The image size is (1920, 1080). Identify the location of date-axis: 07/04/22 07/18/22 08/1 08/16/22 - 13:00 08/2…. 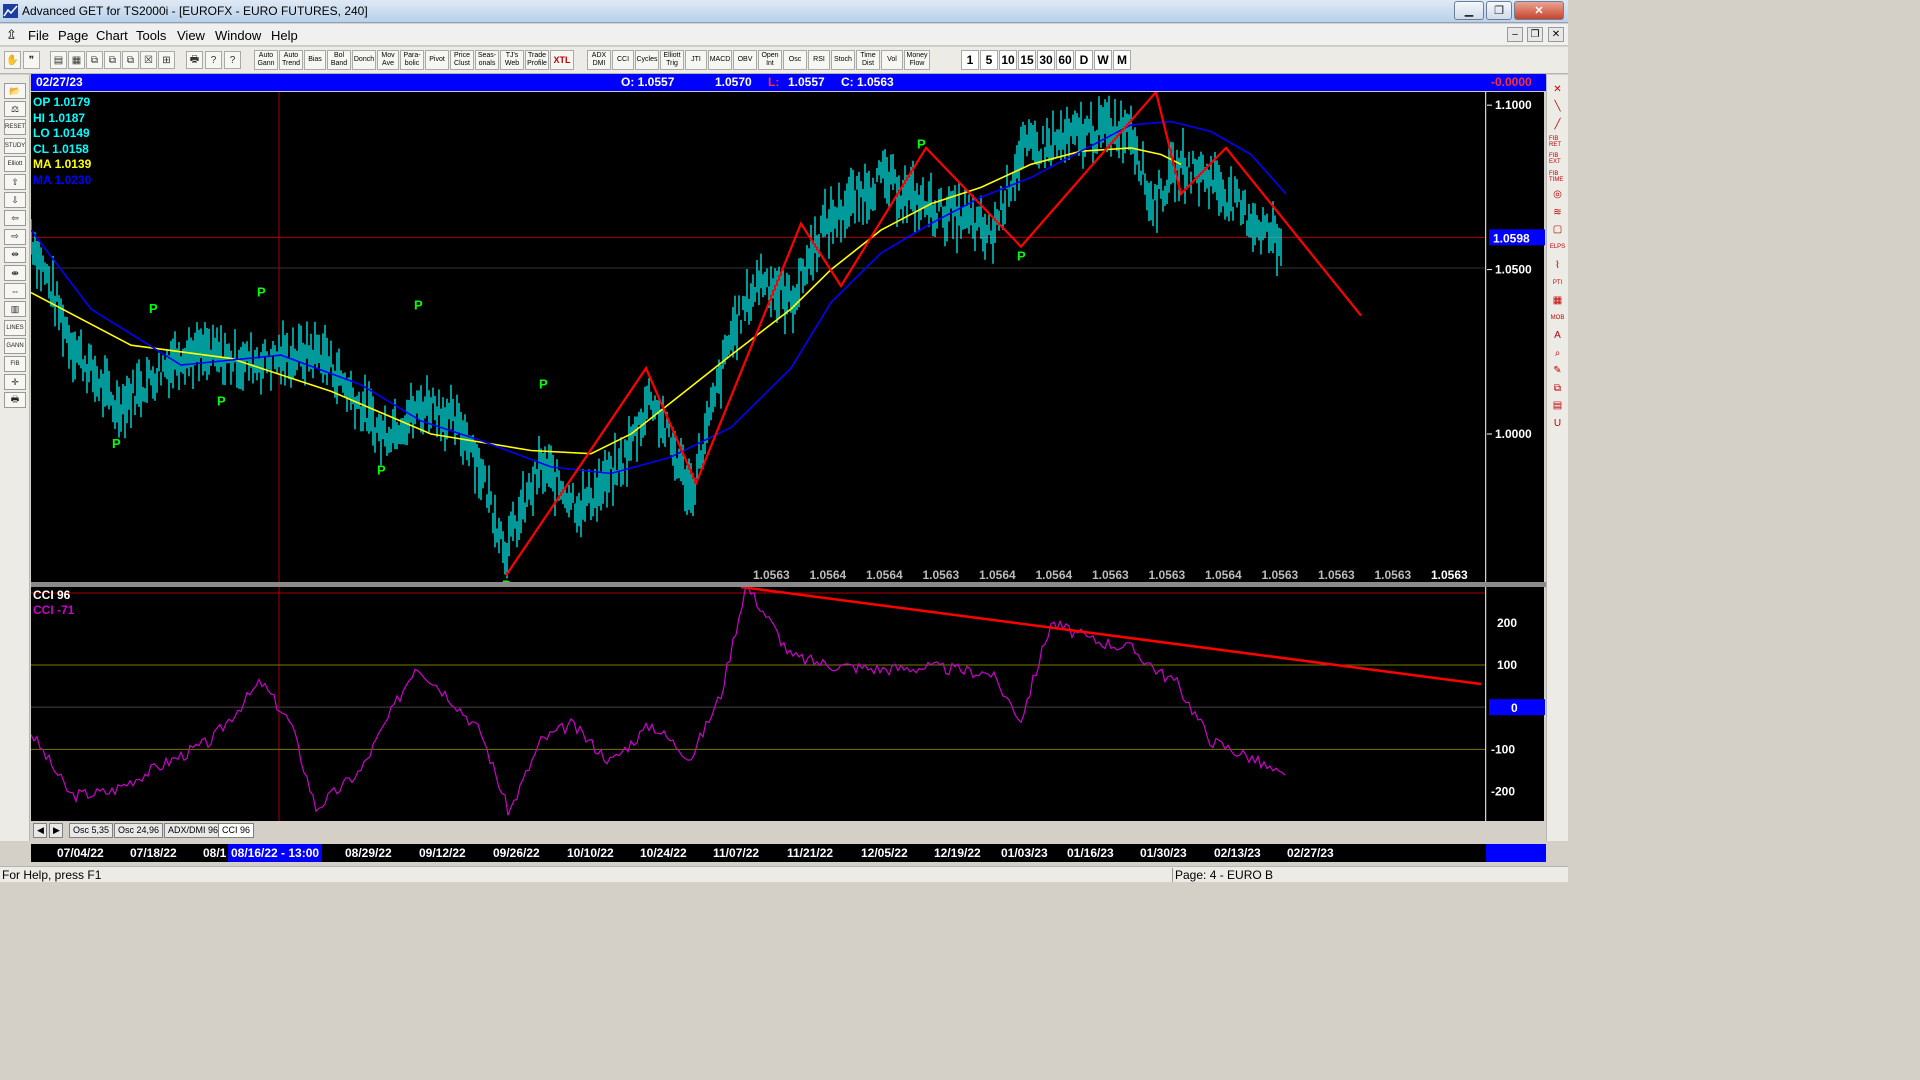
(788, 853).